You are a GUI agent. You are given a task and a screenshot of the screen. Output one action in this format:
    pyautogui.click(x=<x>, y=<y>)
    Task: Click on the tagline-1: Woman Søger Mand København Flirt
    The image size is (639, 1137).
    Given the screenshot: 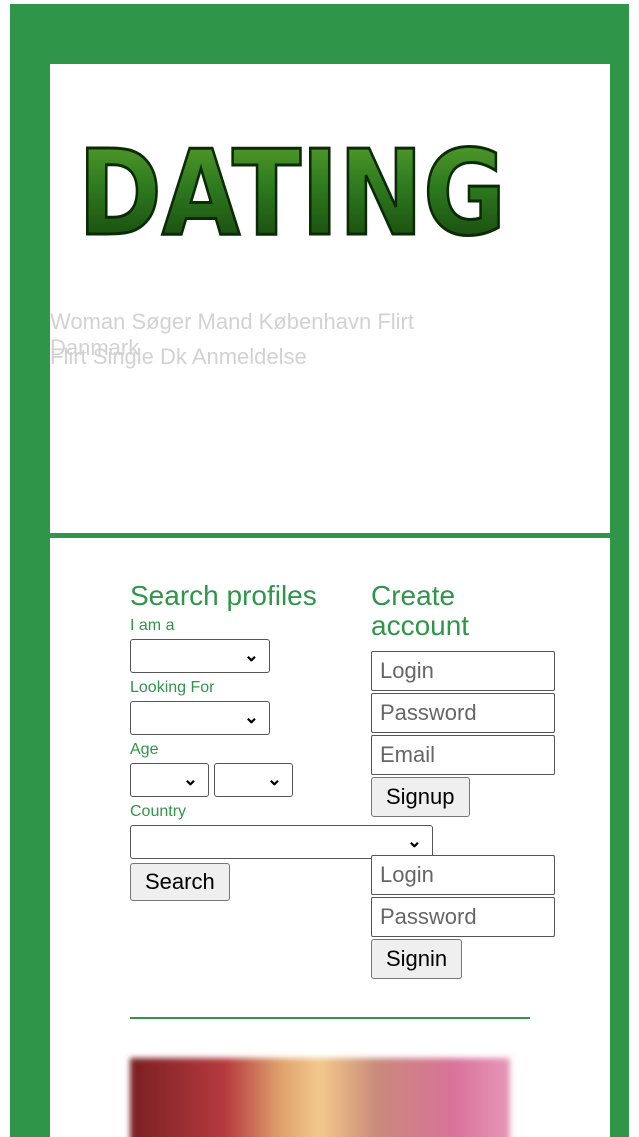 What is the action you would take?
    pyautogui.click(x=232, y=322)
    